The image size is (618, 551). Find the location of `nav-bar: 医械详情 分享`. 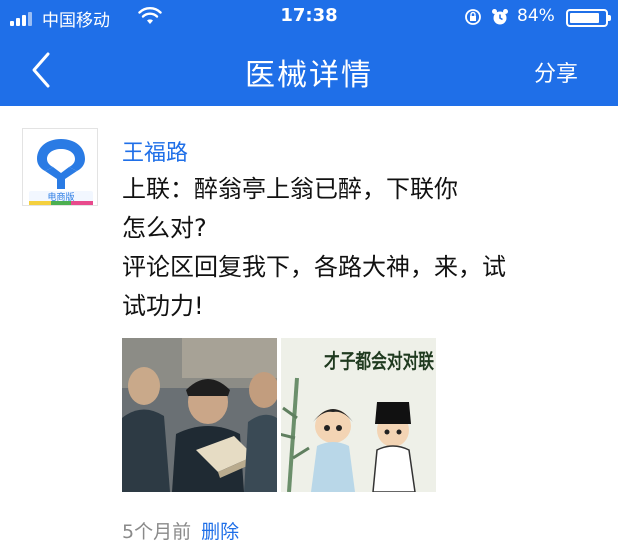

nav-bar: 医械详情 分享 is located at coordinates (309, 71).